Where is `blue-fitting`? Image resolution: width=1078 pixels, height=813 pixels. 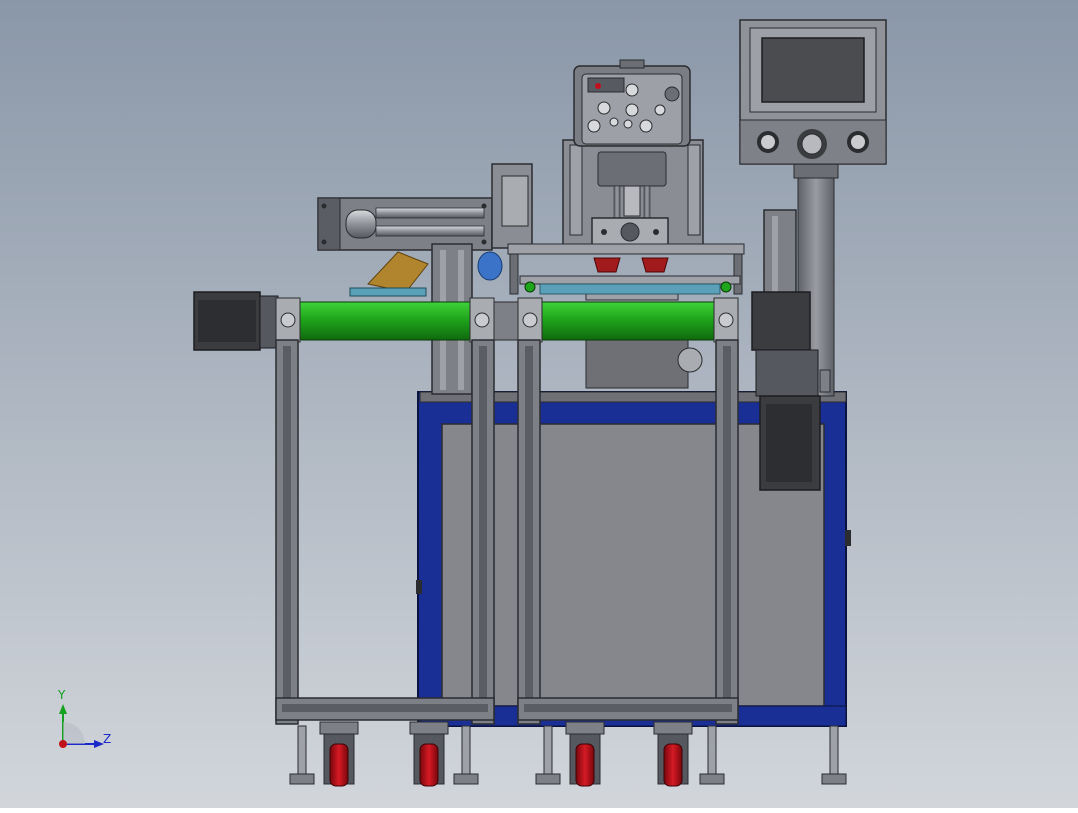
blue-fitting is located at coordinates (490, 266).